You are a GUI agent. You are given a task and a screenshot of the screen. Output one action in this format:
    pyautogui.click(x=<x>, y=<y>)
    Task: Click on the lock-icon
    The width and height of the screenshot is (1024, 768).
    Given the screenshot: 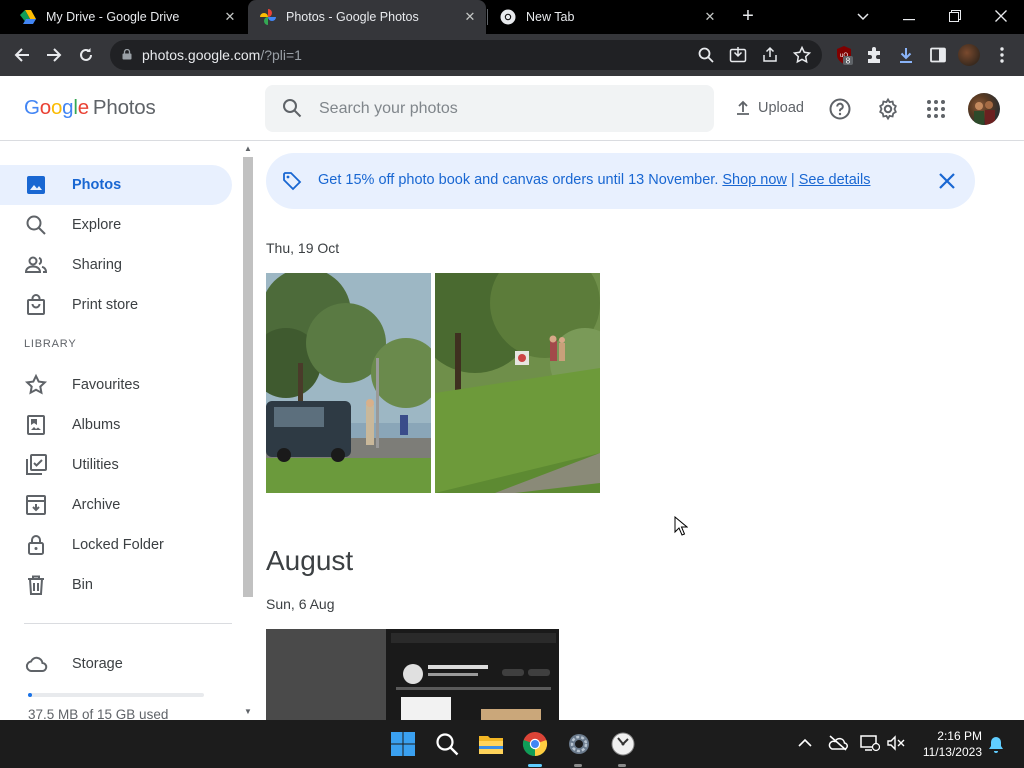 What is the action you would take?
    pyautogui.click(x=127, y=54)
    